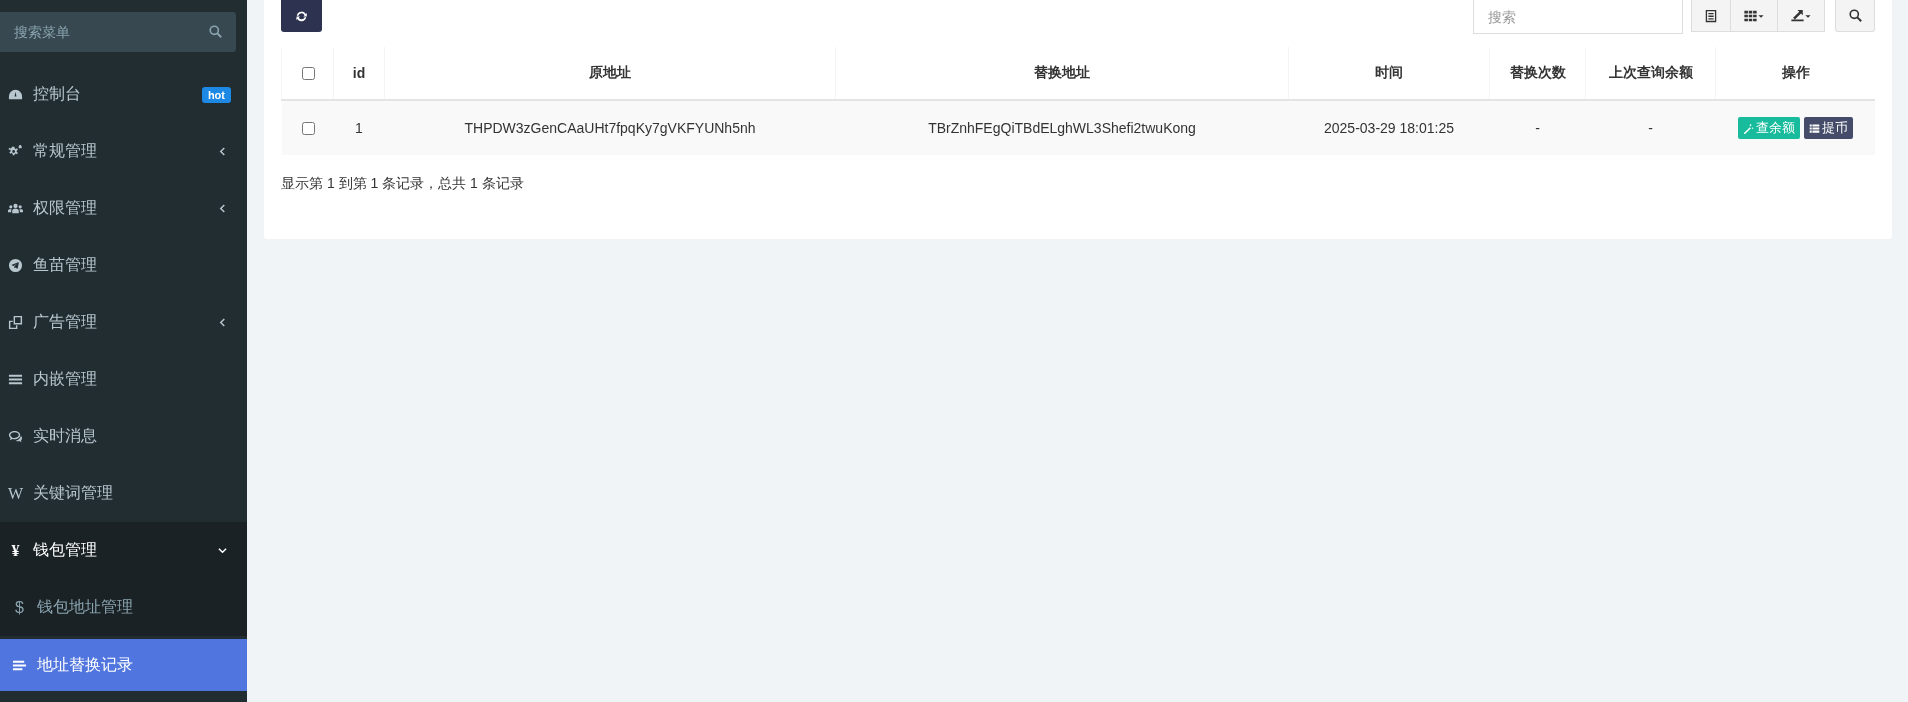 This screenshot has height=702, width=1908. I want to click on menu-item: 实时消息, so click(123, 436).